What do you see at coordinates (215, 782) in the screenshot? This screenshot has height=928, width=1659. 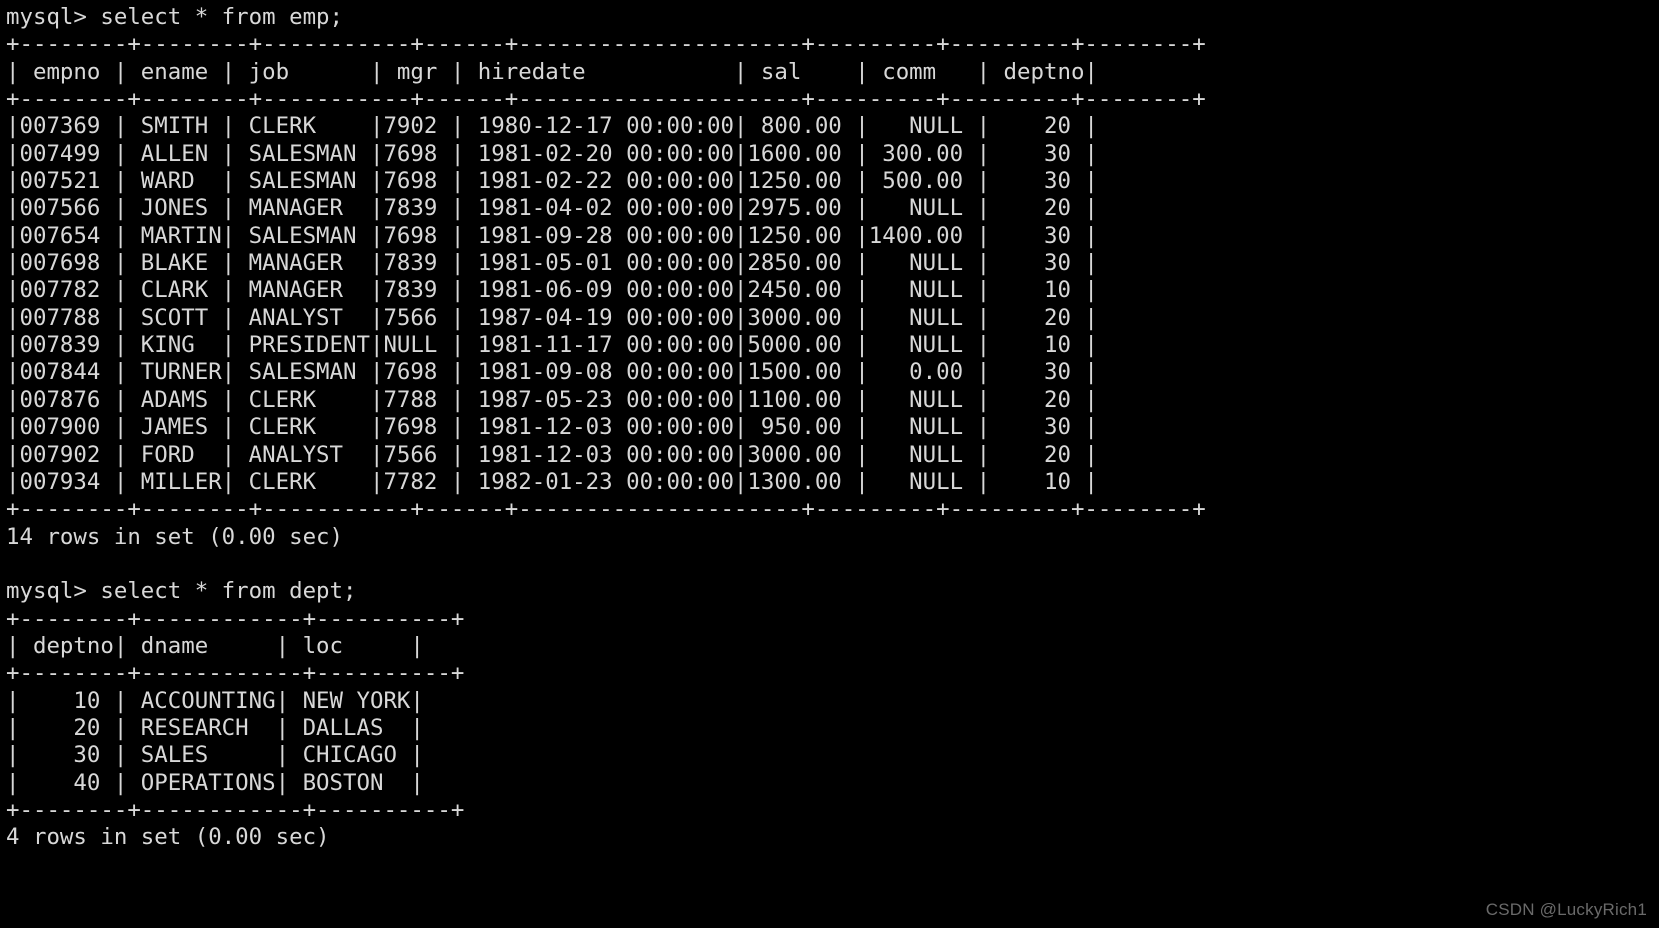 I see `terminal-line-28: | 40 | OPERATIONS| BOSTON |` at bounding box center [215, 782].